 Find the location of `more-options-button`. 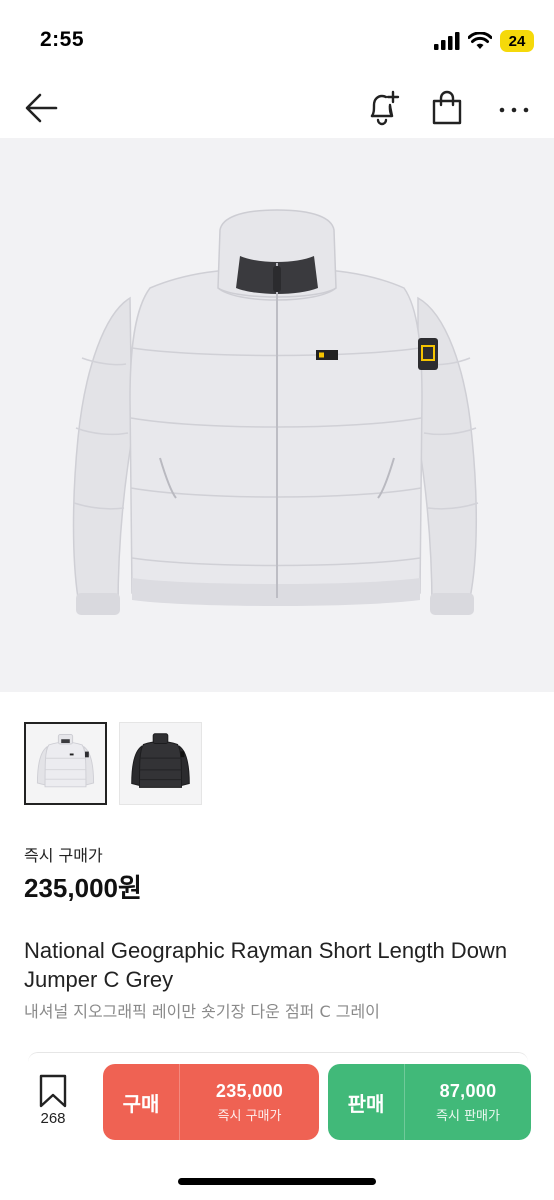

more-options-button is located at coordinates (514, 108).